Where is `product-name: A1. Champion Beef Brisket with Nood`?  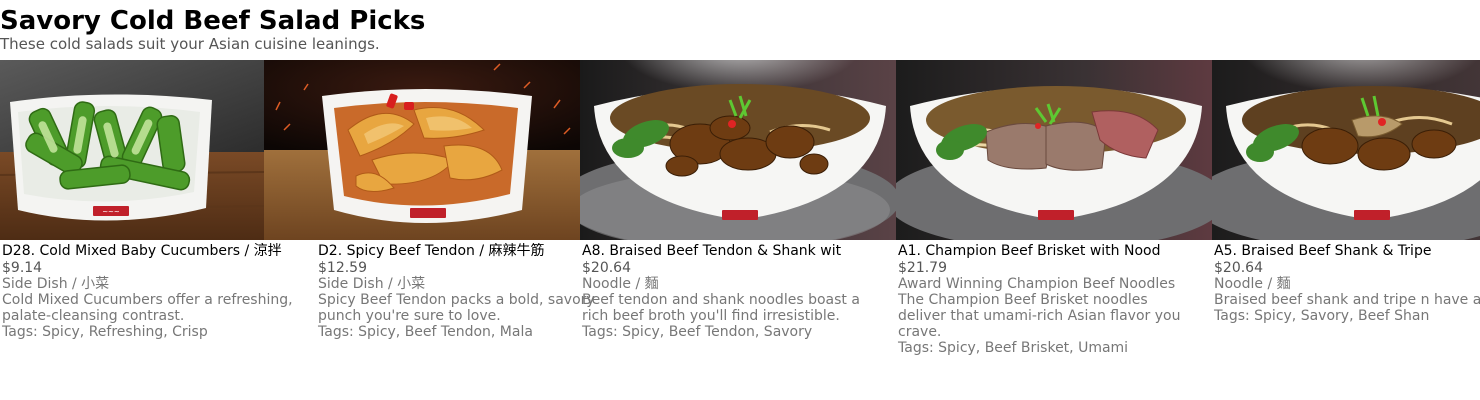
product-name: A1. Champion Beef Brisket with Nood is located at coordinates (1045, 251).